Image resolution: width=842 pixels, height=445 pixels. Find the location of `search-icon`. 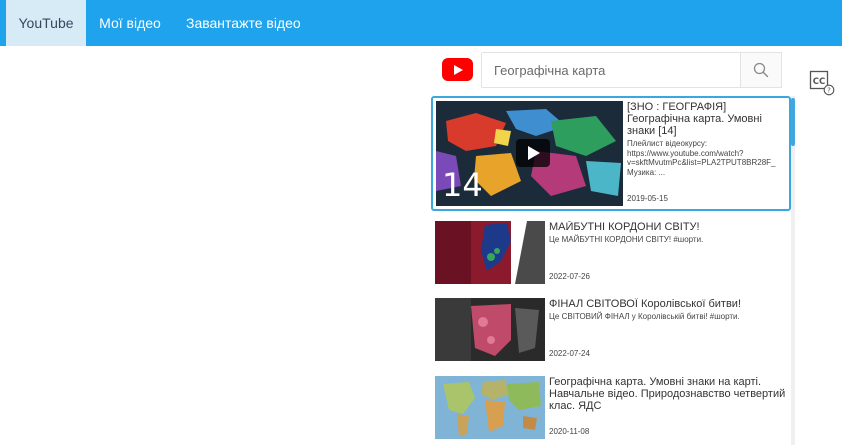

search-icon is located at coordinates (761, 70).